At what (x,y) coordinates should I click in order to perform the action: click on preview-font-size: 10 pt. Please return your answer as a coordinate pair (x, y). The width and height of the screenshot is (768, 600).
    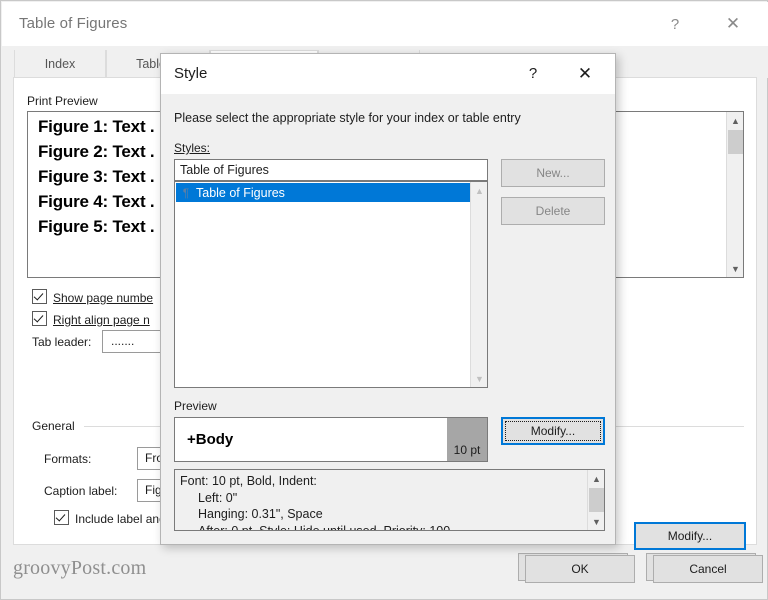
    Looking at the image, I should click on (467, 439).